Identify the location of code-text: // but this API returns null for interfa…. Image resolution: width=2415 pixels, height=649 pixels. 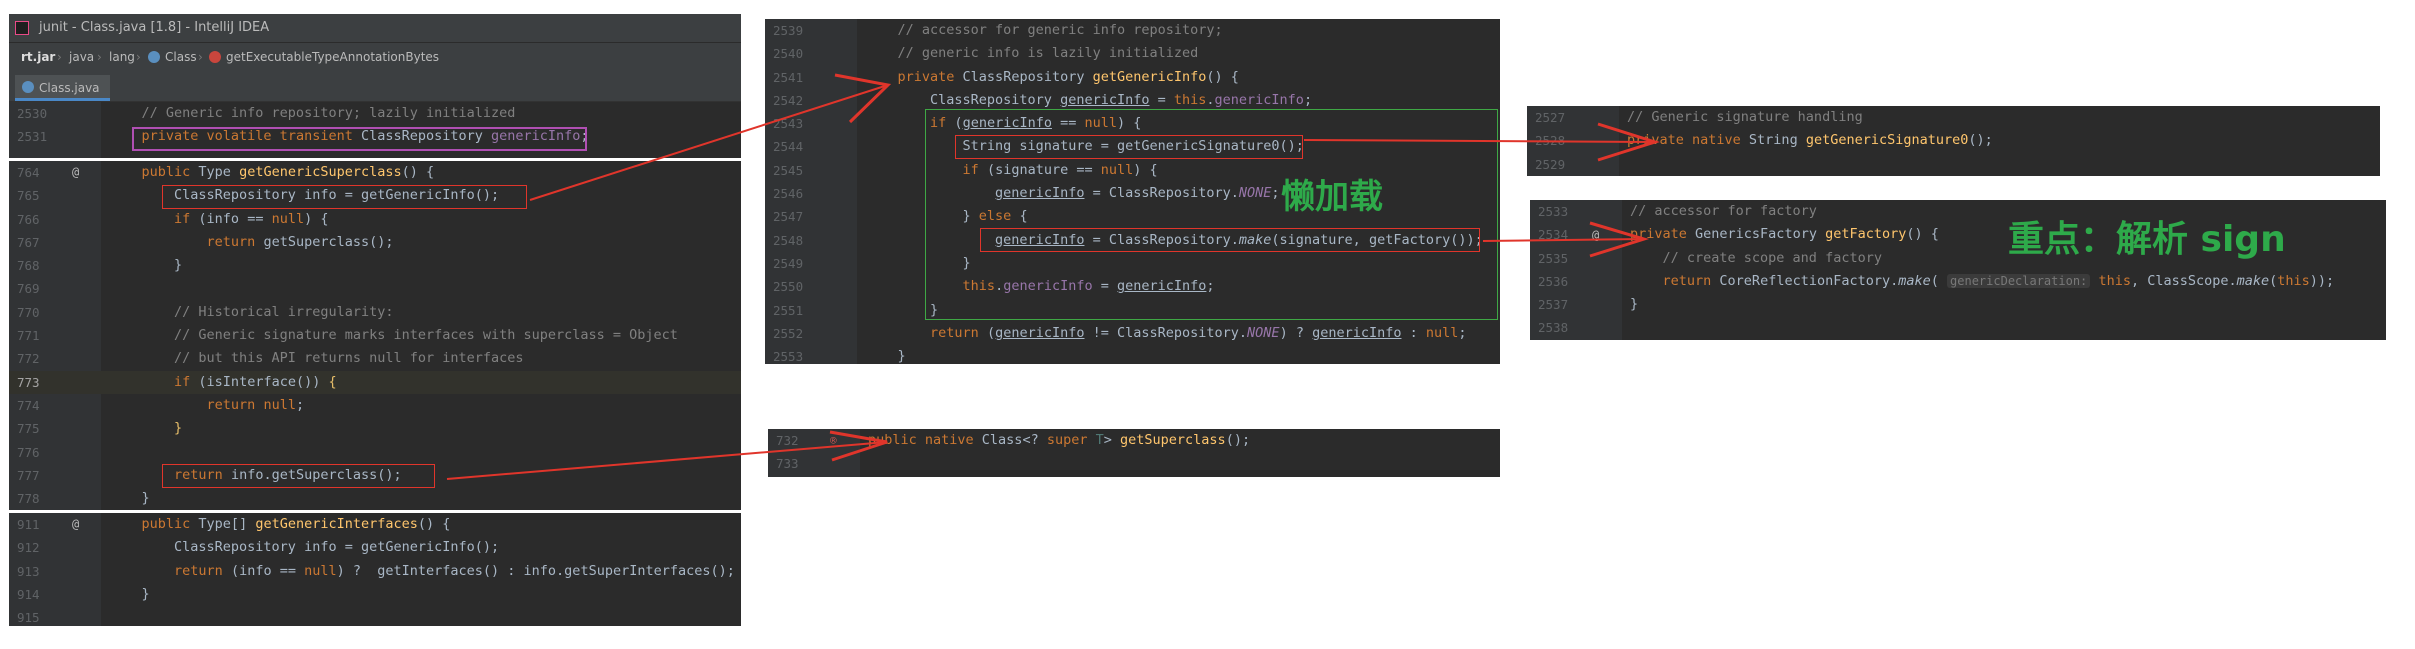
(316, 358).